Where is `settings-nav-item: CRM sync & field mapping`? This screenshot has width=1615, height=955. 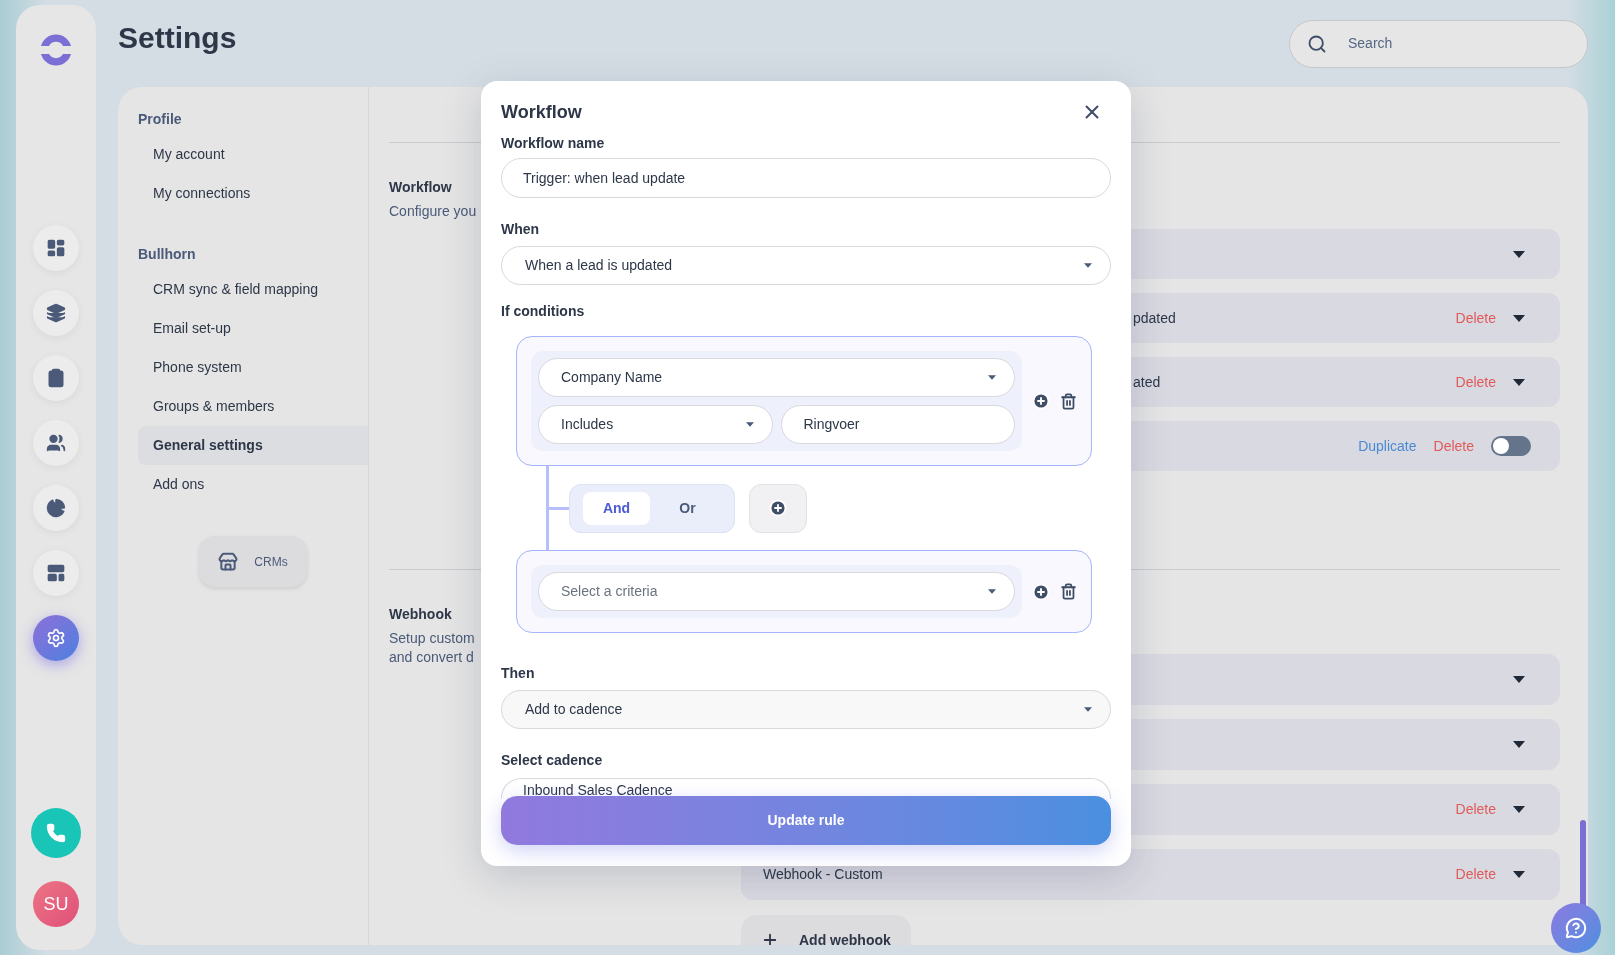 settings-nav-item: CRM sync & field mapping is located at coordinates (253, 289).